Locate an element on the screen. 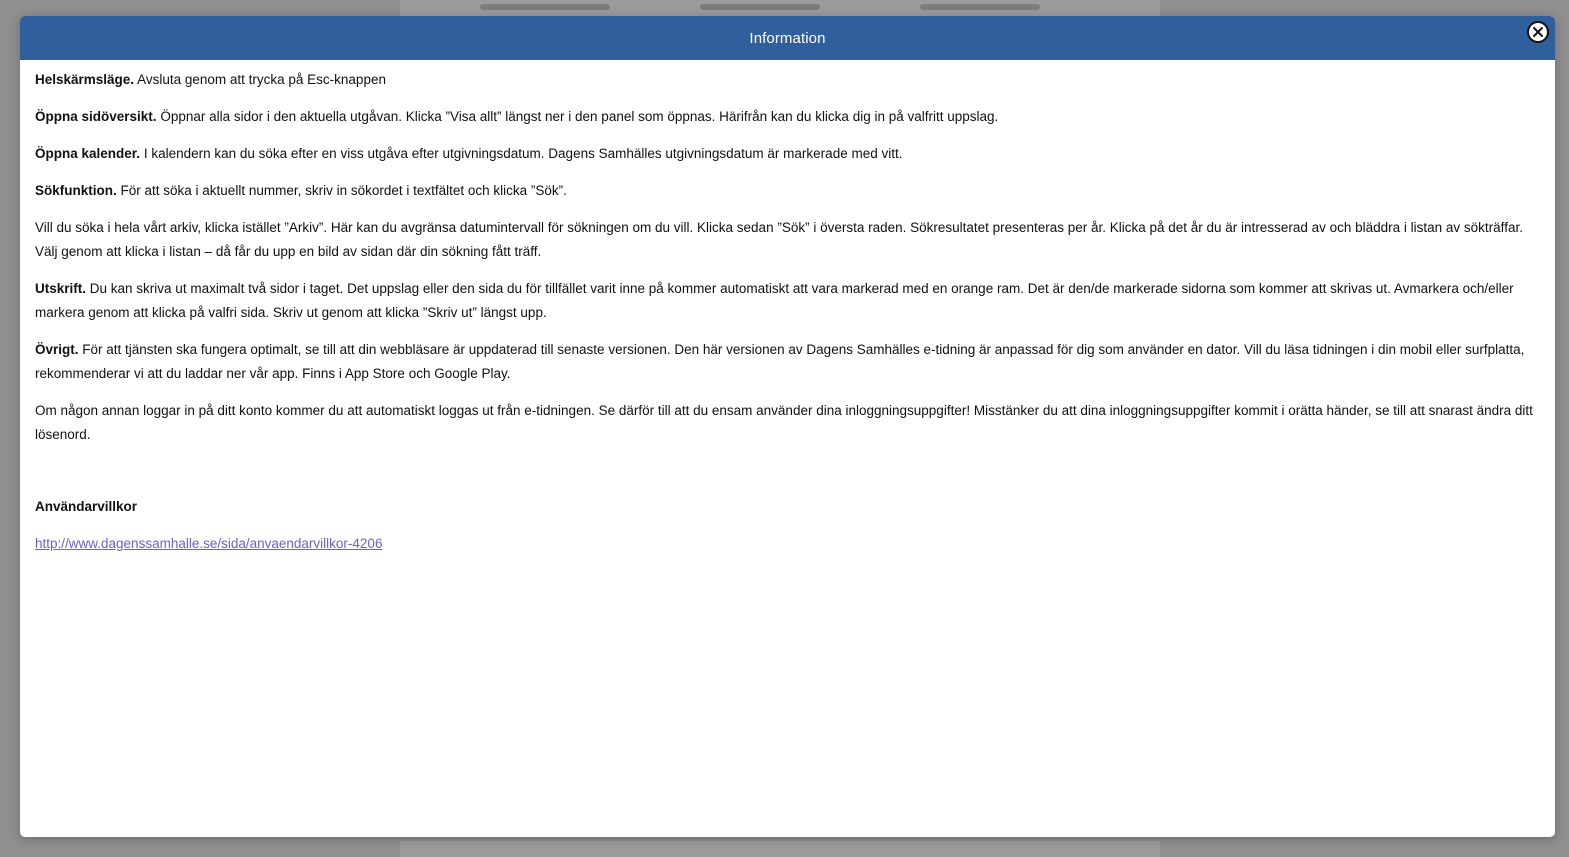  modal-title: Information is located at coordinates (787, 38).